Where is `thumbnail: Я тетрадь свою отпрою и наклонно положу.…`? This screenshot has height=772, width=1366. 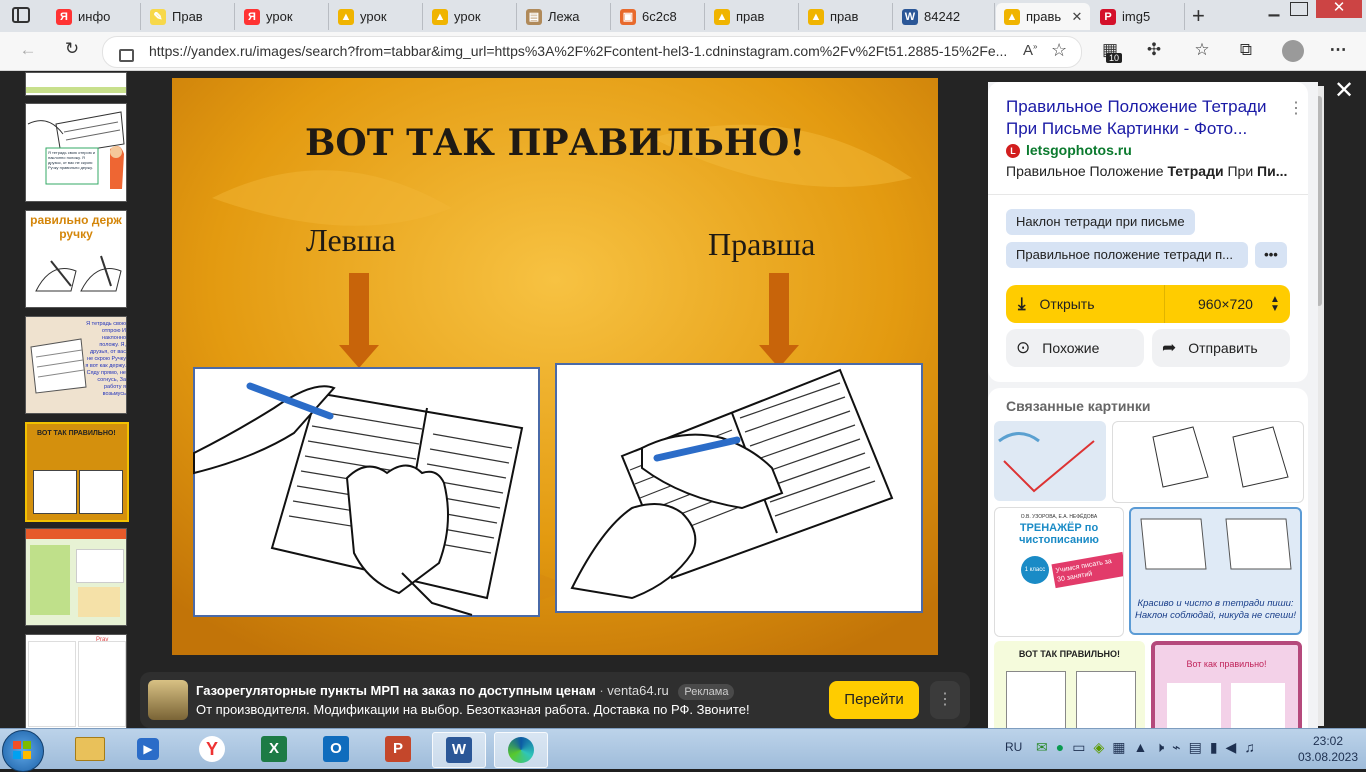 thumbnail: Я тетрадь свою отпрою и наклонно положу.… is located at coordinates (76, 152).